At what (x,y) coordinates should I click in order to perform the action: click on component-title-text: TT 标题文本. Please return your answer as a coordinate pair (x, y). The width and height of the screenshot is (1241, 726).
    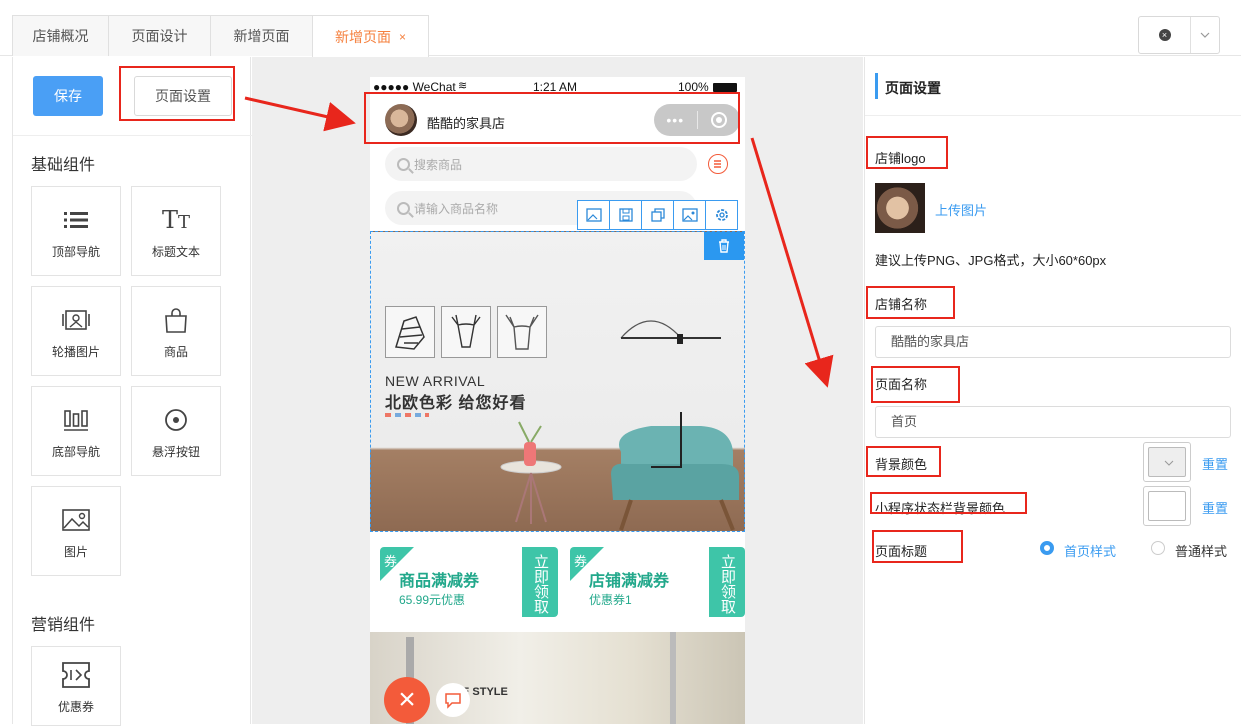
    Looking at the image, I should click on (176, 231).